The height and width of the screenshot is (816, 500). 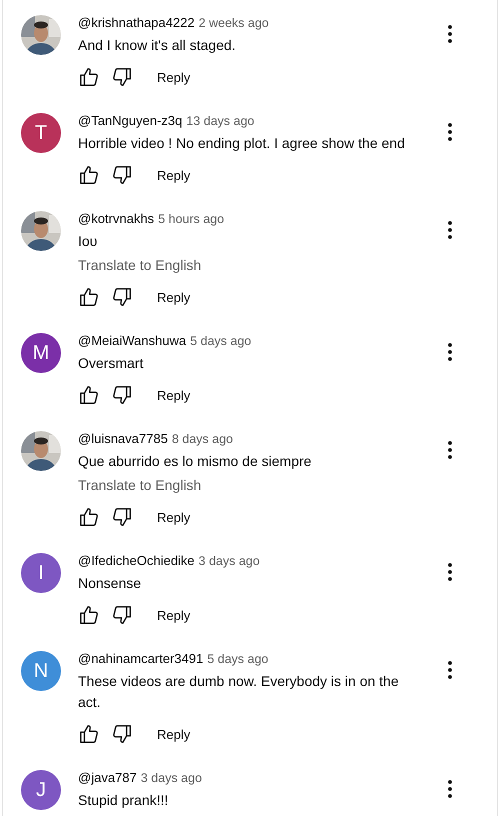 What do you see at coordinates (195, 461) in the screenshot?
I see `comment-text: Que aburrido es lo mismo de siempre` at bounding box center [195, 461].